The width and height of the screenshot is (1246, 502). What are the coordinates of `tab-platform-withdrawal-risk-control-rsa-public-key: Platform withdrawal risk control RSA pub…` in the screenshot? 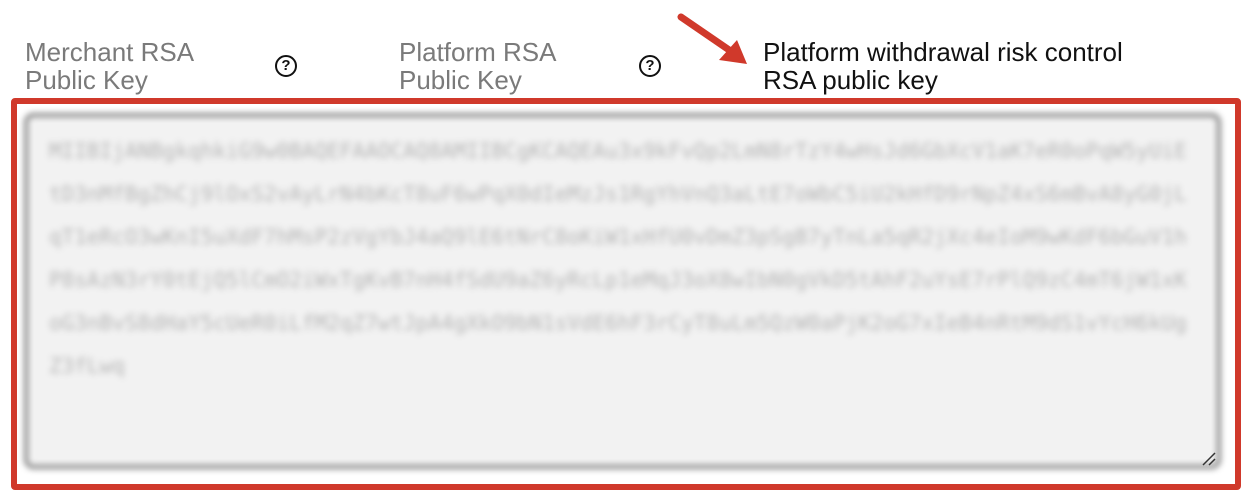 It's located at (943, 66).